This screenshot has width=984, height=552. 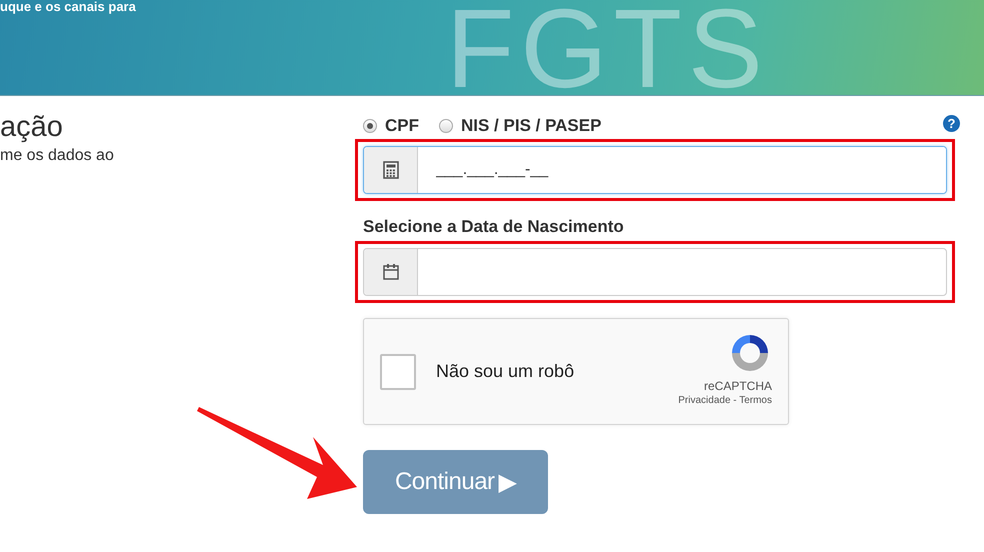 What do you see at coordinates (951, 123) in the screenshot?
I see `help-icon: ?` at bounding box center [951, 123].